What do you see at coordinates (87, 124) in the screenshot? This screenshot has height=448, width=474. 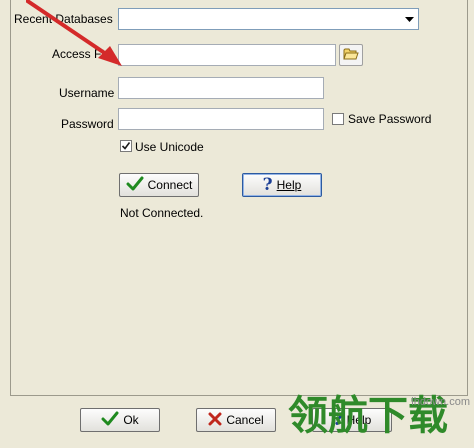 I see `password-label: Password` at bounding box center [87, 124].